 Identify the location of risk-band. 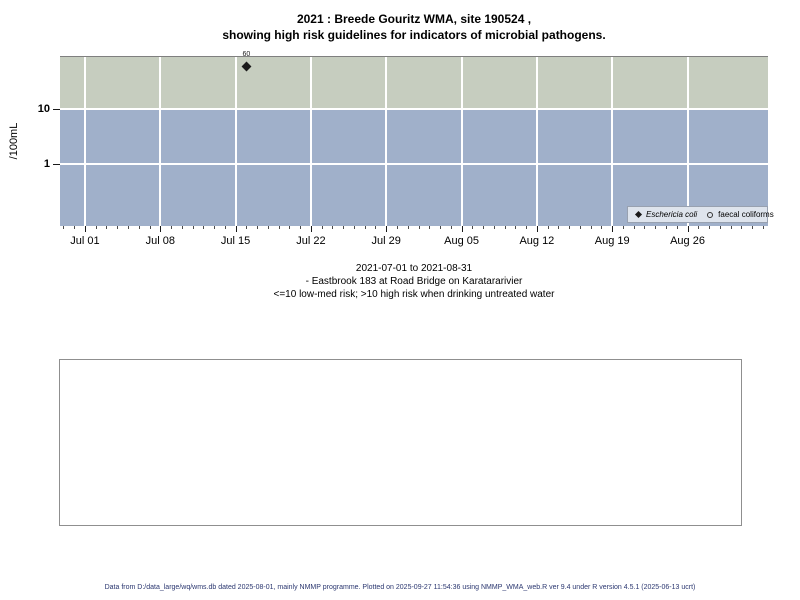
(414, 83).